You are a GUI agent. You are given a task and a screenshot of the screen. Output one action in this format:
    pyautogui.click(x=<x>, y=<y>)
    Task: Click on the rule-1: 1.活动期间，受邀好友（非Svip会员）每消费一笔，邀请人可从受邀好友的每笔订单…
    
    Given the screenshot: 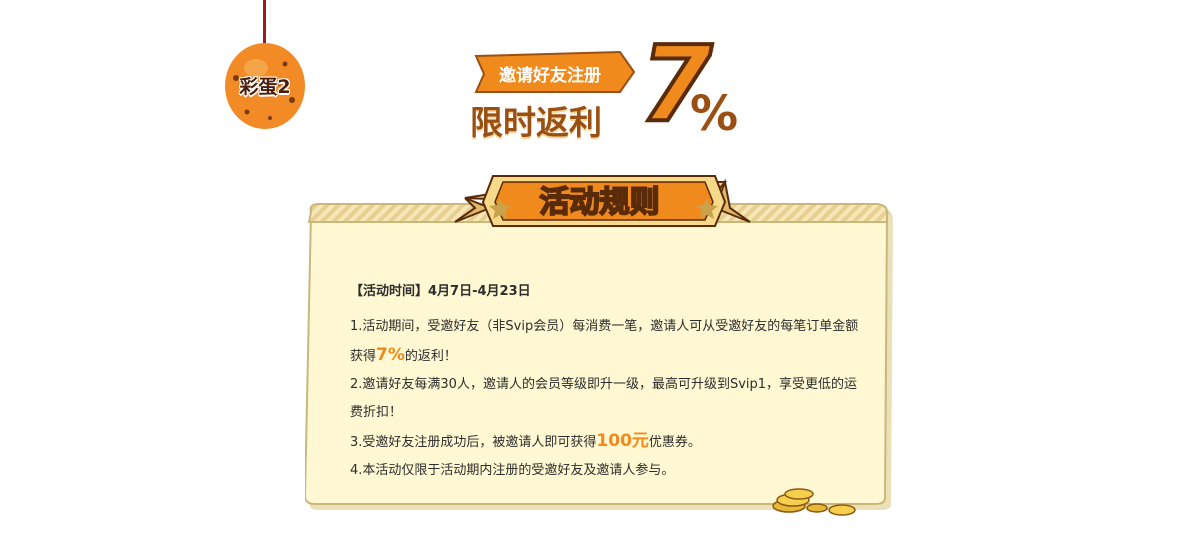 What is the action you would take?
    pyautogui.click(x=605, y=342)
    